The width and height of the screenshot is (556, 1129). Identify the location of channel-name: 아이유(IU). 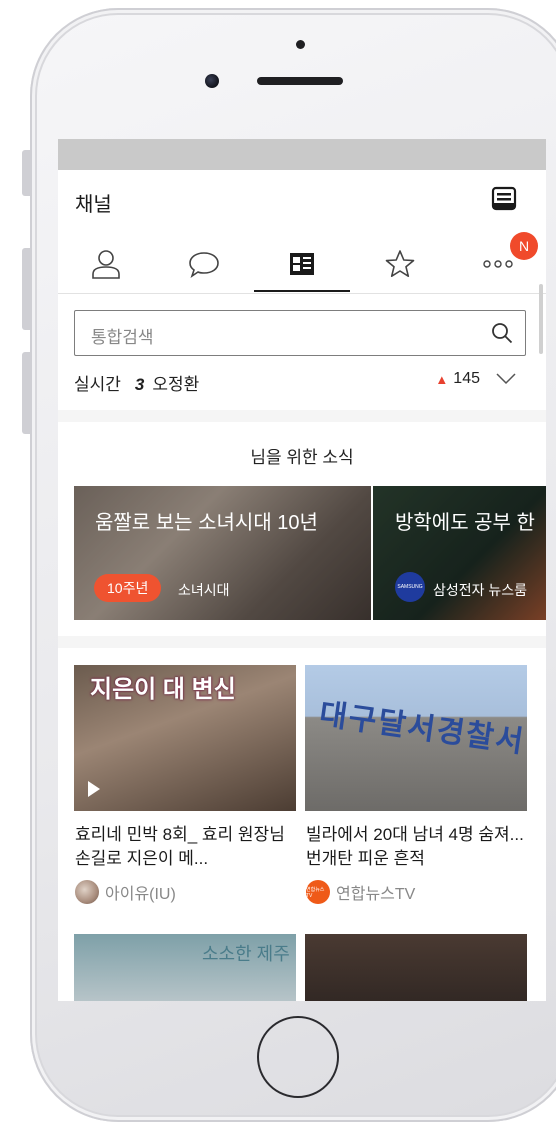
(140, 894).